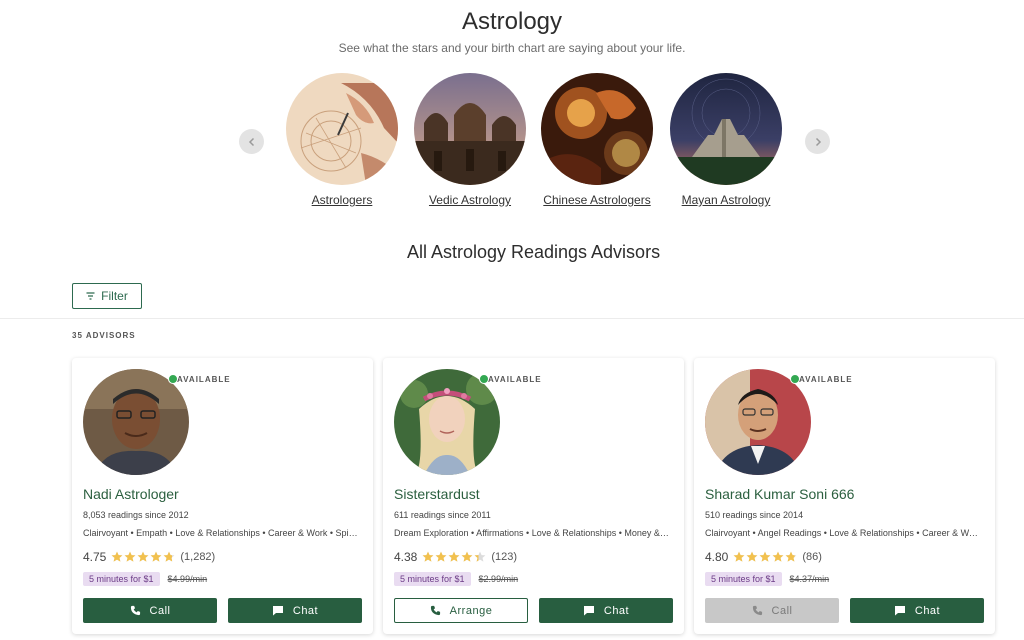  I want to click on advisor-readings: 510 readings since 2014, so click(754, 515).